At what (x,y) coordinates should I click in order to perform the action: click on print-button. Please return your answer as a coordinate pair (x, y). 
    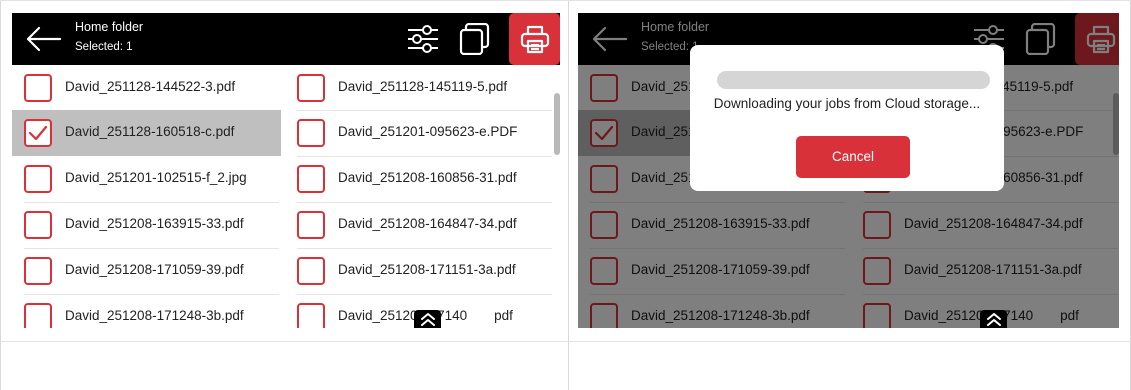
    Looking at the image, I should click on (534, 39).